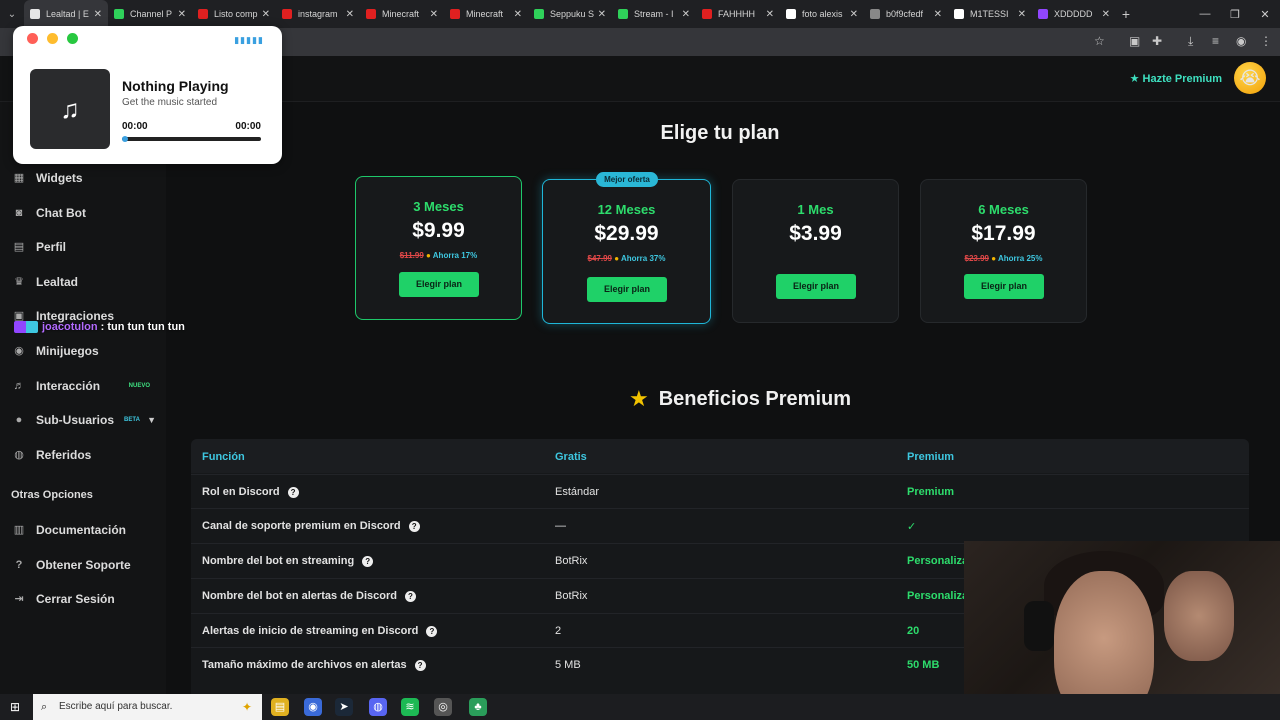 The width and height of the screenshot is (1280, 720). Describe the element at coordinates (147, 707) in the screenshot. I see `taskbar-search: ⌕ Escribe aquí para buscar. ✦` at that location.